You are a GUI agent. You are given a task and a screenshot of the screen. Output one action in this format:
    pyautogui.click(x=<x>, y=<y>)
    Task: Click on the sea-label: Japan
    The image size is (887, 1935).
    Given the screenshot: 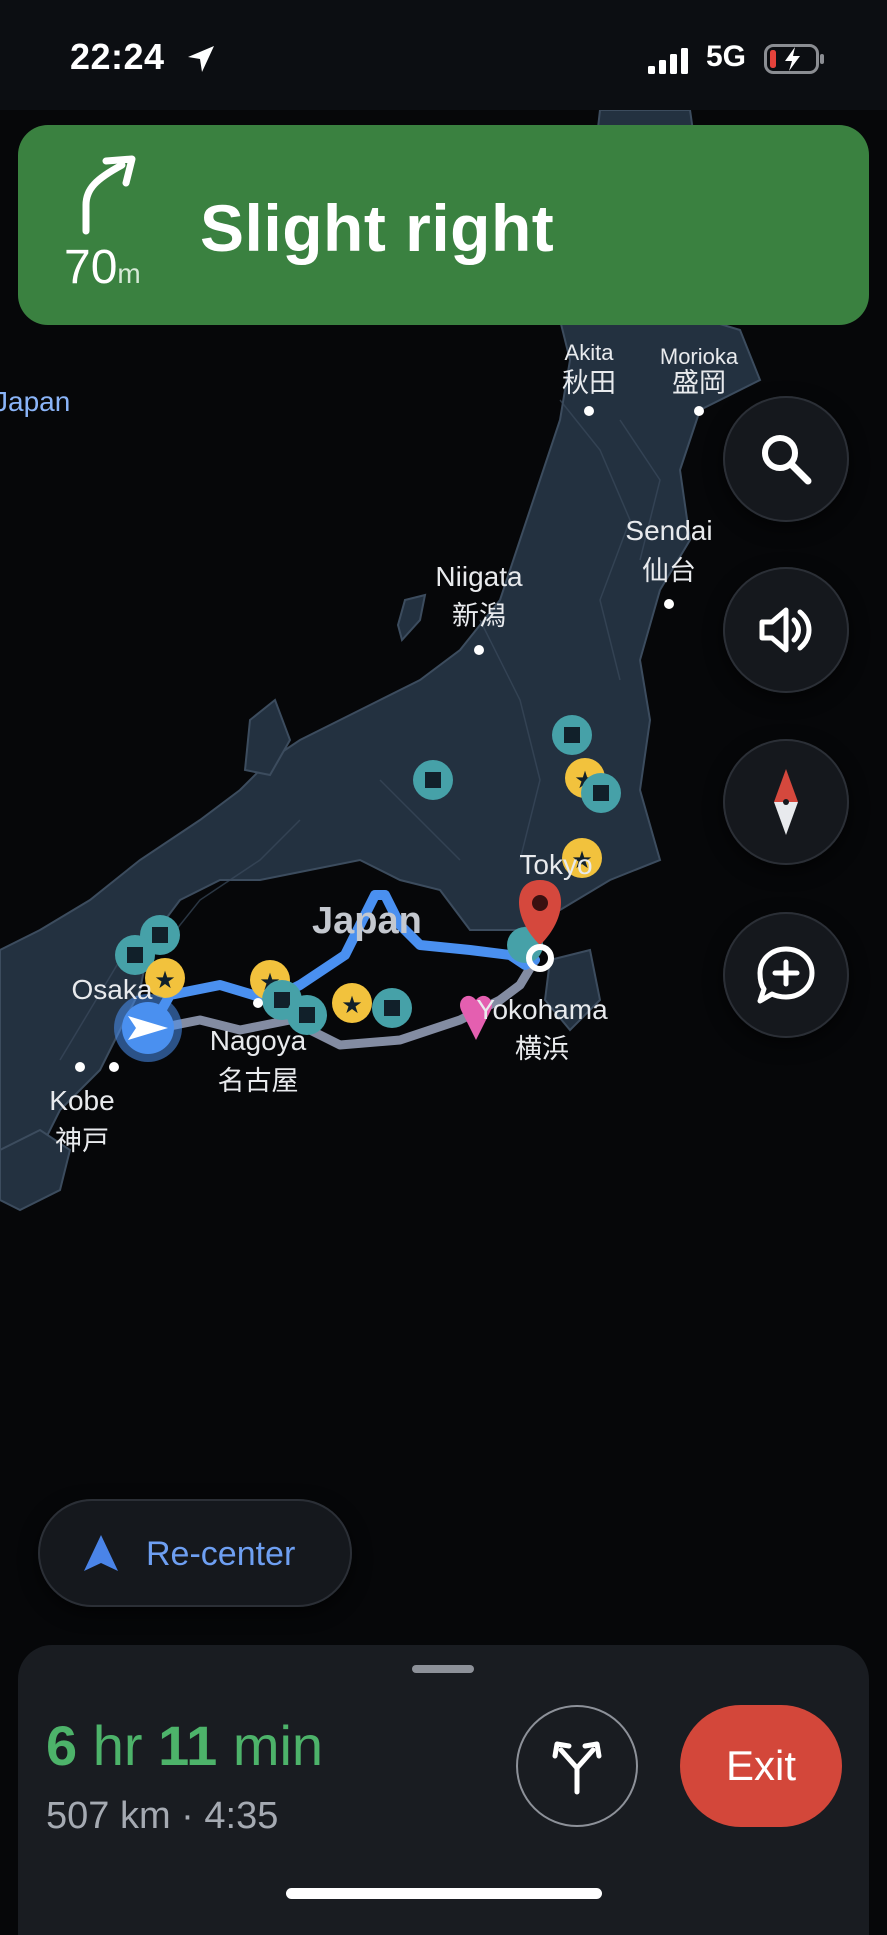 What is the action you would take?
    pyautogui.click(x=35, y=401)
    